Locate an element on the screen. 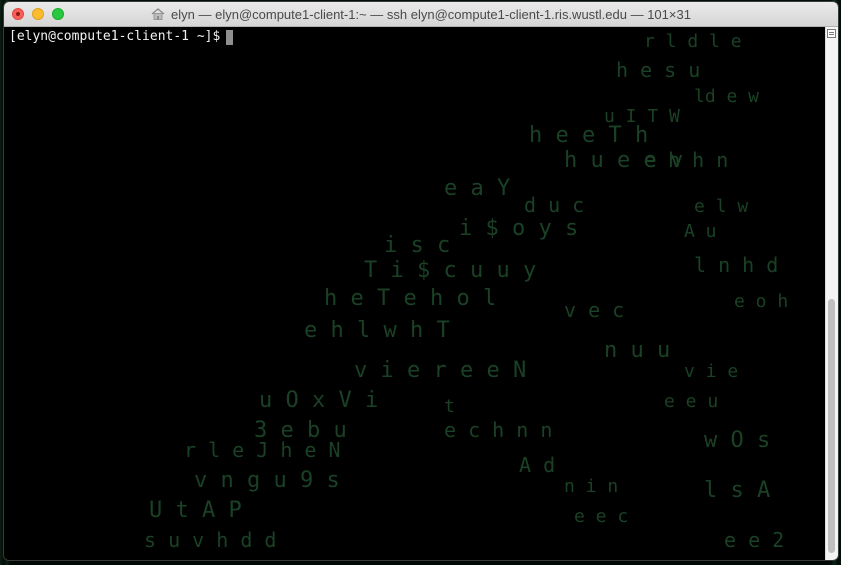 This screenshot has height=565, width=841. prompt-line: [elyn@compute1-client-1 ~]$ is located at coordinates (121, 37).